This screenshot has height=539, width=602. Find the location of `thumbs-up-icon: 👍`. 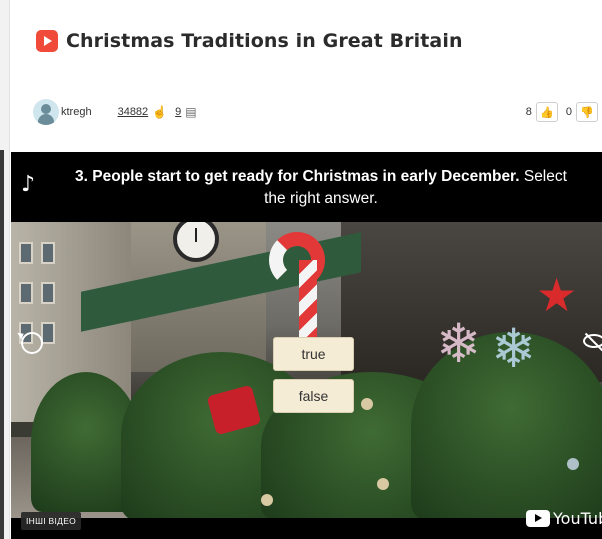

thumbs-up-icon: 👍 is located at coordinates (547, 112).